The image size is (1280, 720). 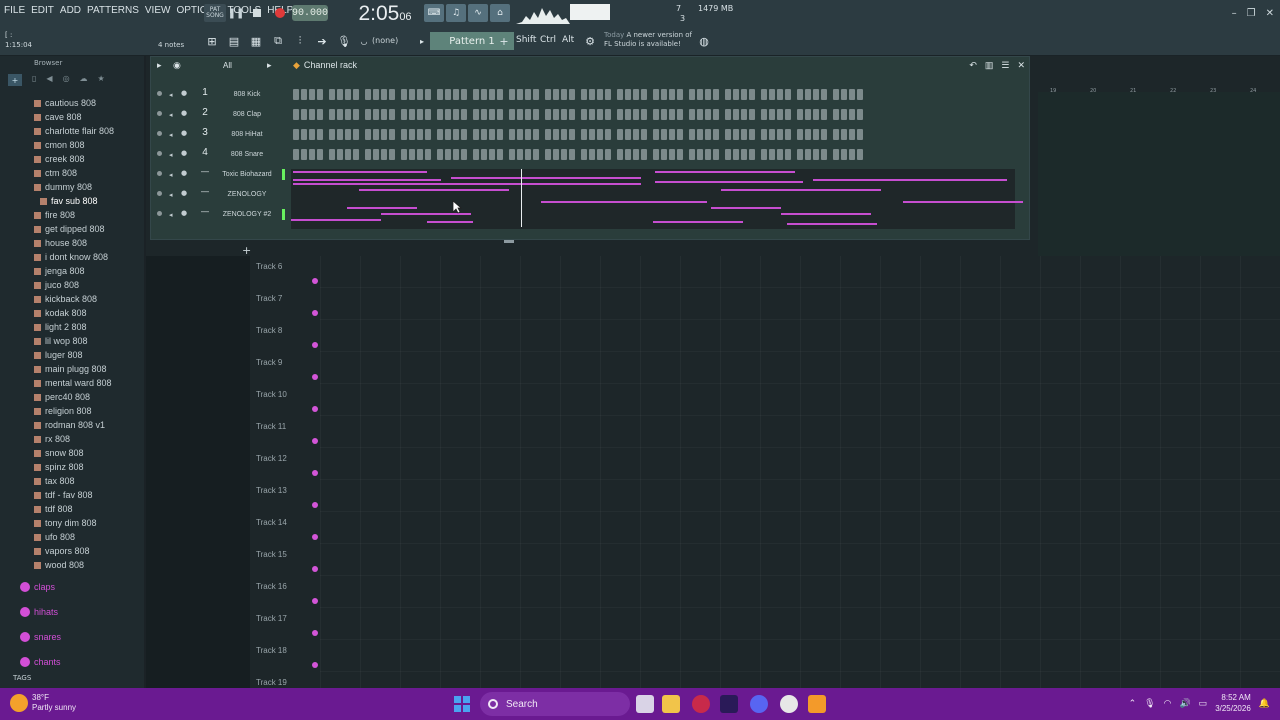 What do you see at coordinates (72, 453) in the screenshot?
I see `browser-file-item: snow 808` at bounding box center [72, 453].